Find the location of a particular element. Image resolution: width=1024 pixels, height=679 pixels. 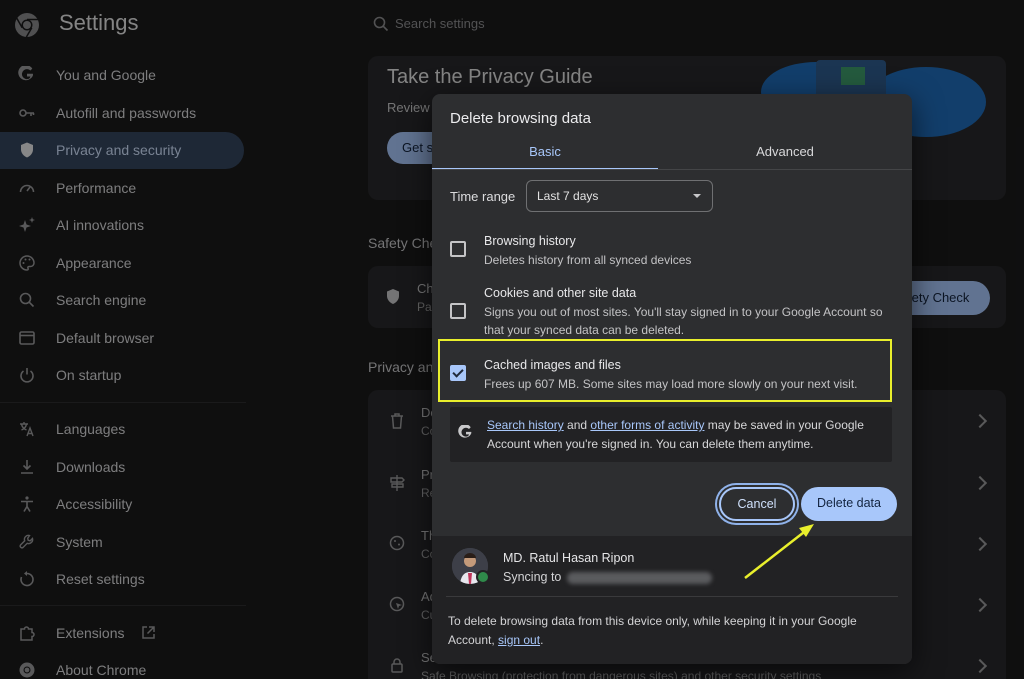

option-title: Browsing history is located at coordinates (530, 241).